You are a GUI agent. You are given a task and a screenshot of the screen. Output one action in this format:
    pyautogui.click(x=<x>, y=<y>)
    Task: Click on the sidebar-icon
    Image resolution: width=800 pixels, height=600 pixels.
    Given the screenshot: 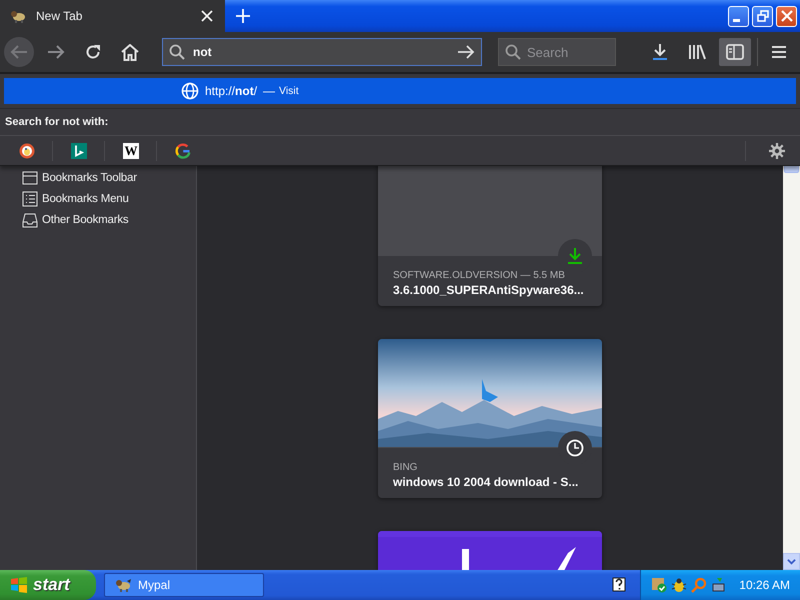 What is the action you would take?
    pyautogui.click(x=735, y=52)
    